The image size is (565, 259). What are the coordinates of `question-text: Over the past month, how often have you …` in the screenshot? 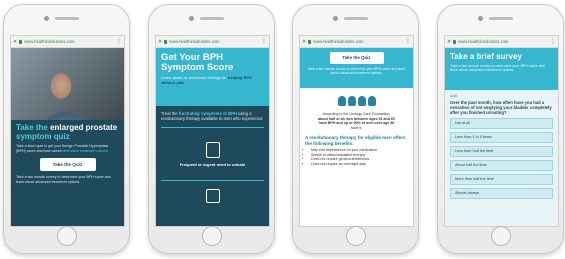 It's located at (501, 107).